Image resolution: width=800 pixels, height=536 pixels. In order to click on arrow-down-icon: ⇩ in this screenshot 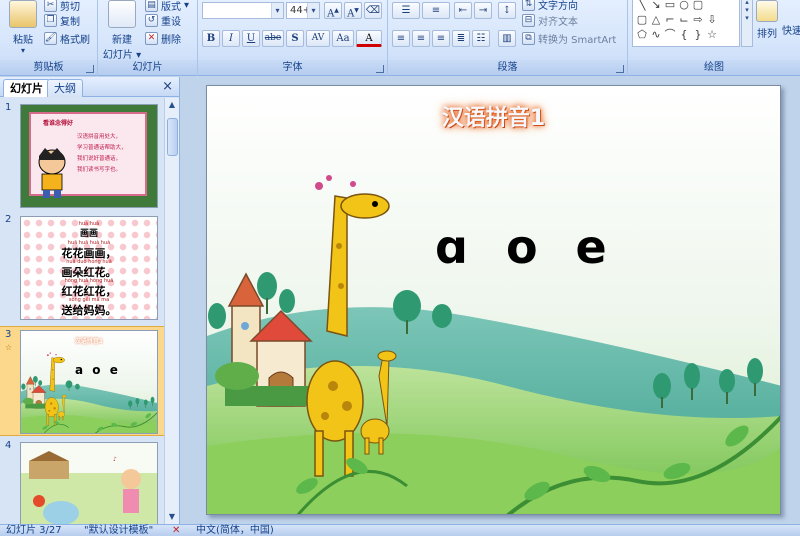, I will do `click(712, 20)`.